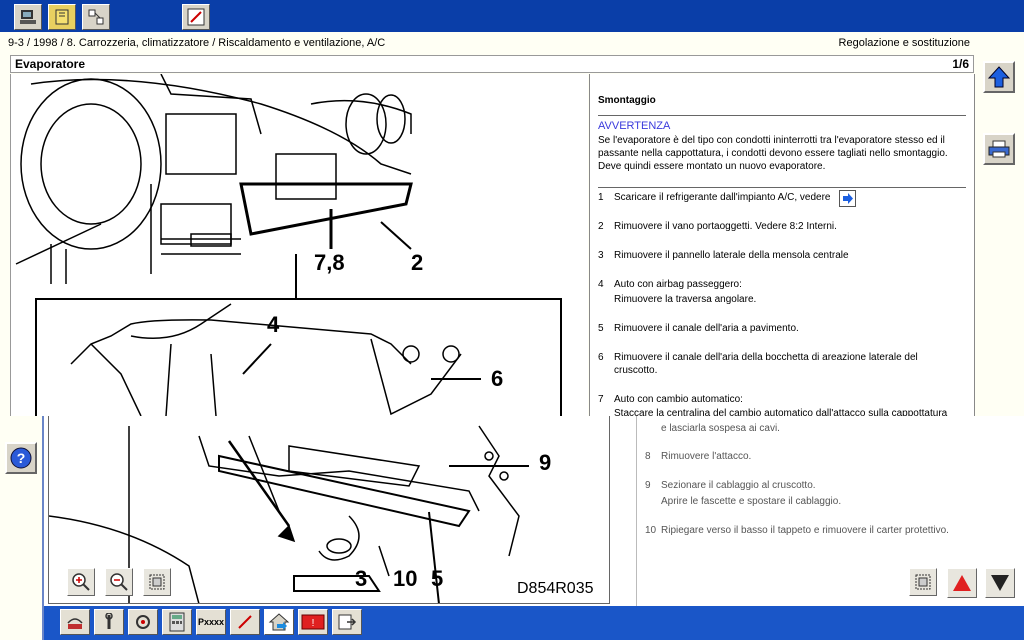  I want to click on fit-page-button, so click(923, 582).